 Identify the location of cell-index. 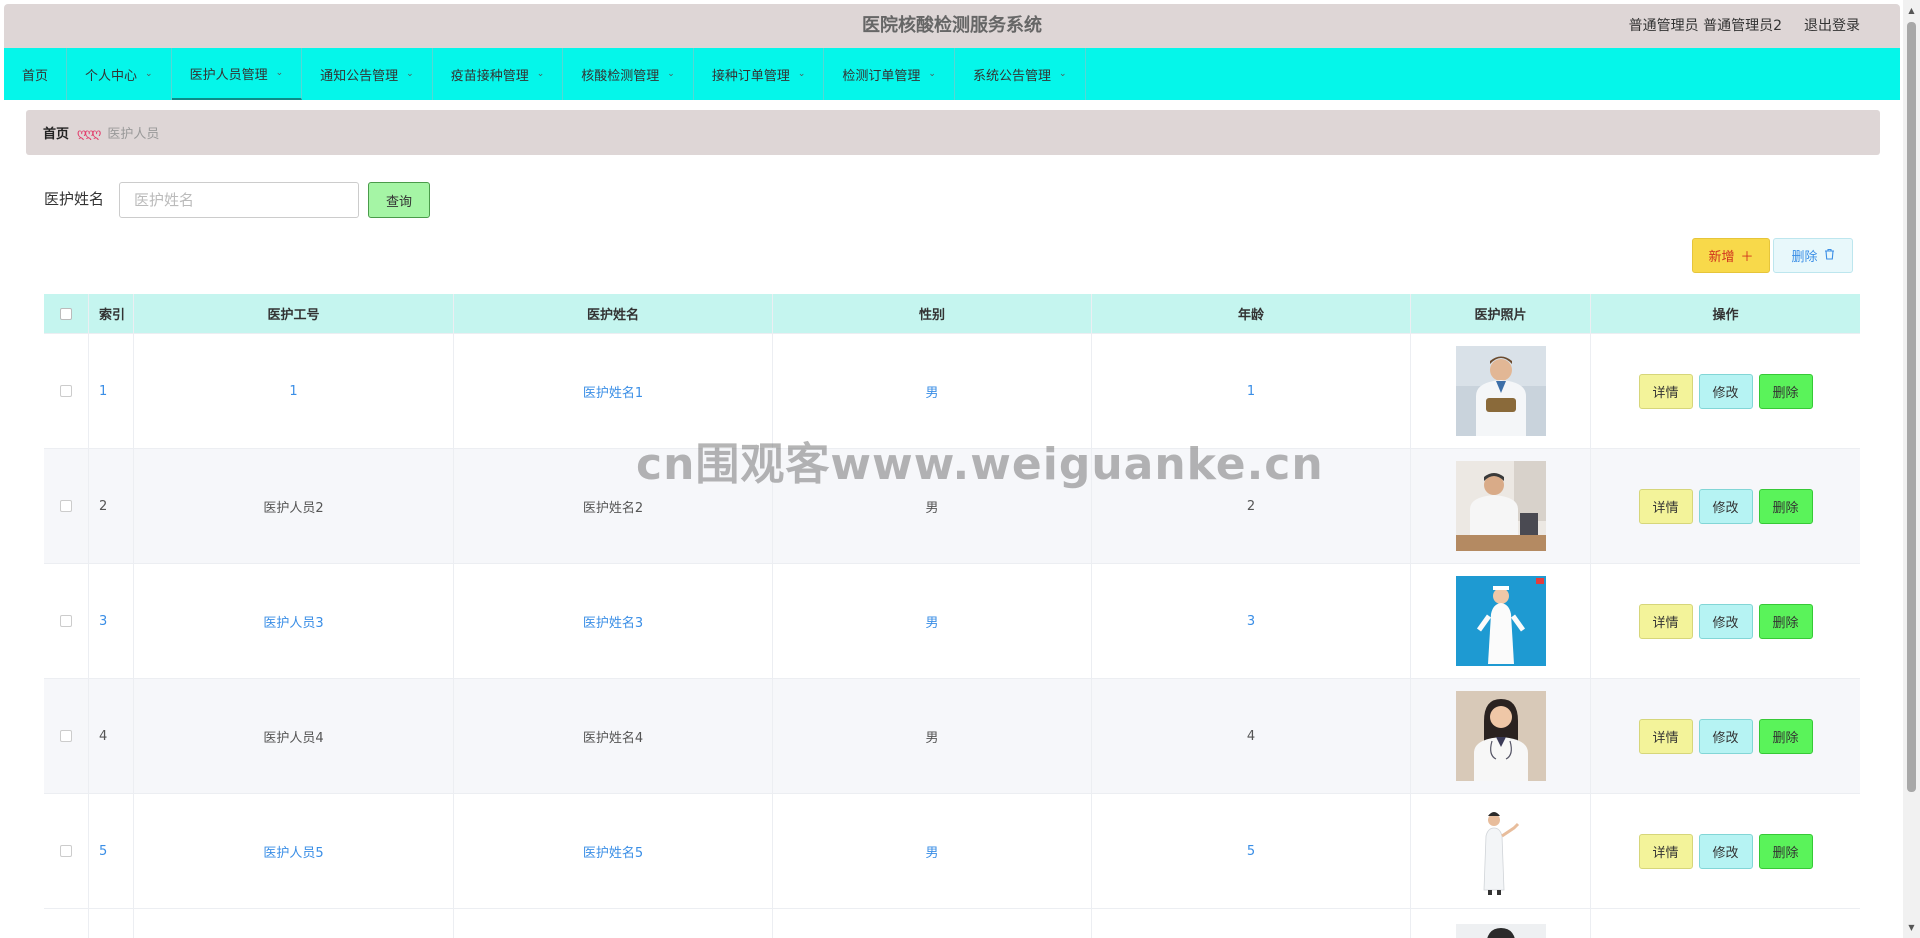
(111, 923).